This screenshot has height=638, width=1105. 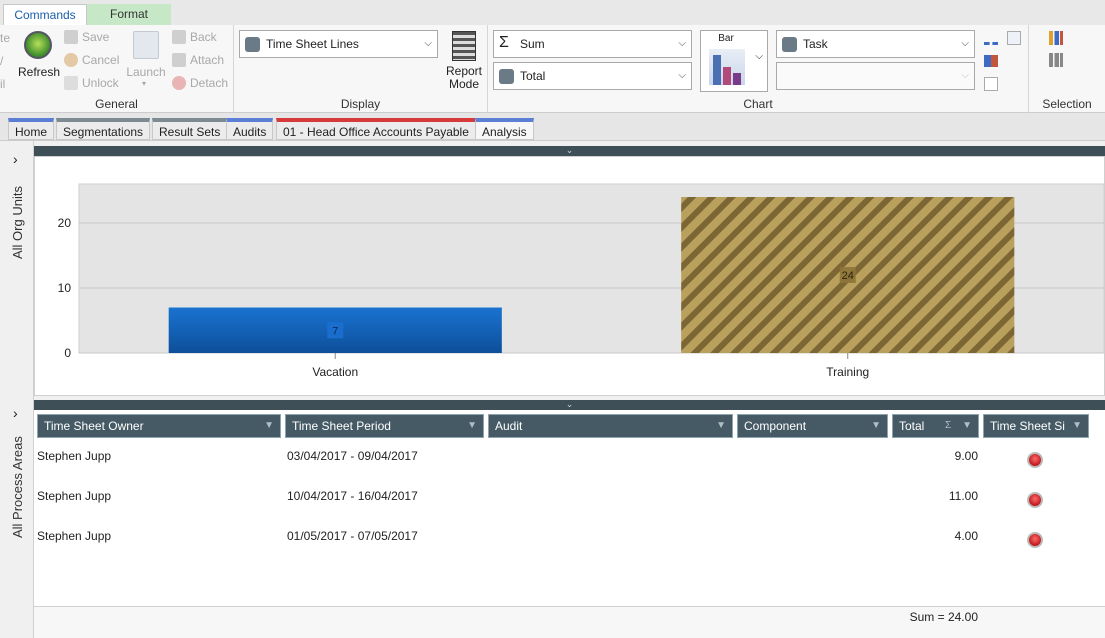 I want to click on expand-process-areas-icon: ›, so click(x=15, y=413).